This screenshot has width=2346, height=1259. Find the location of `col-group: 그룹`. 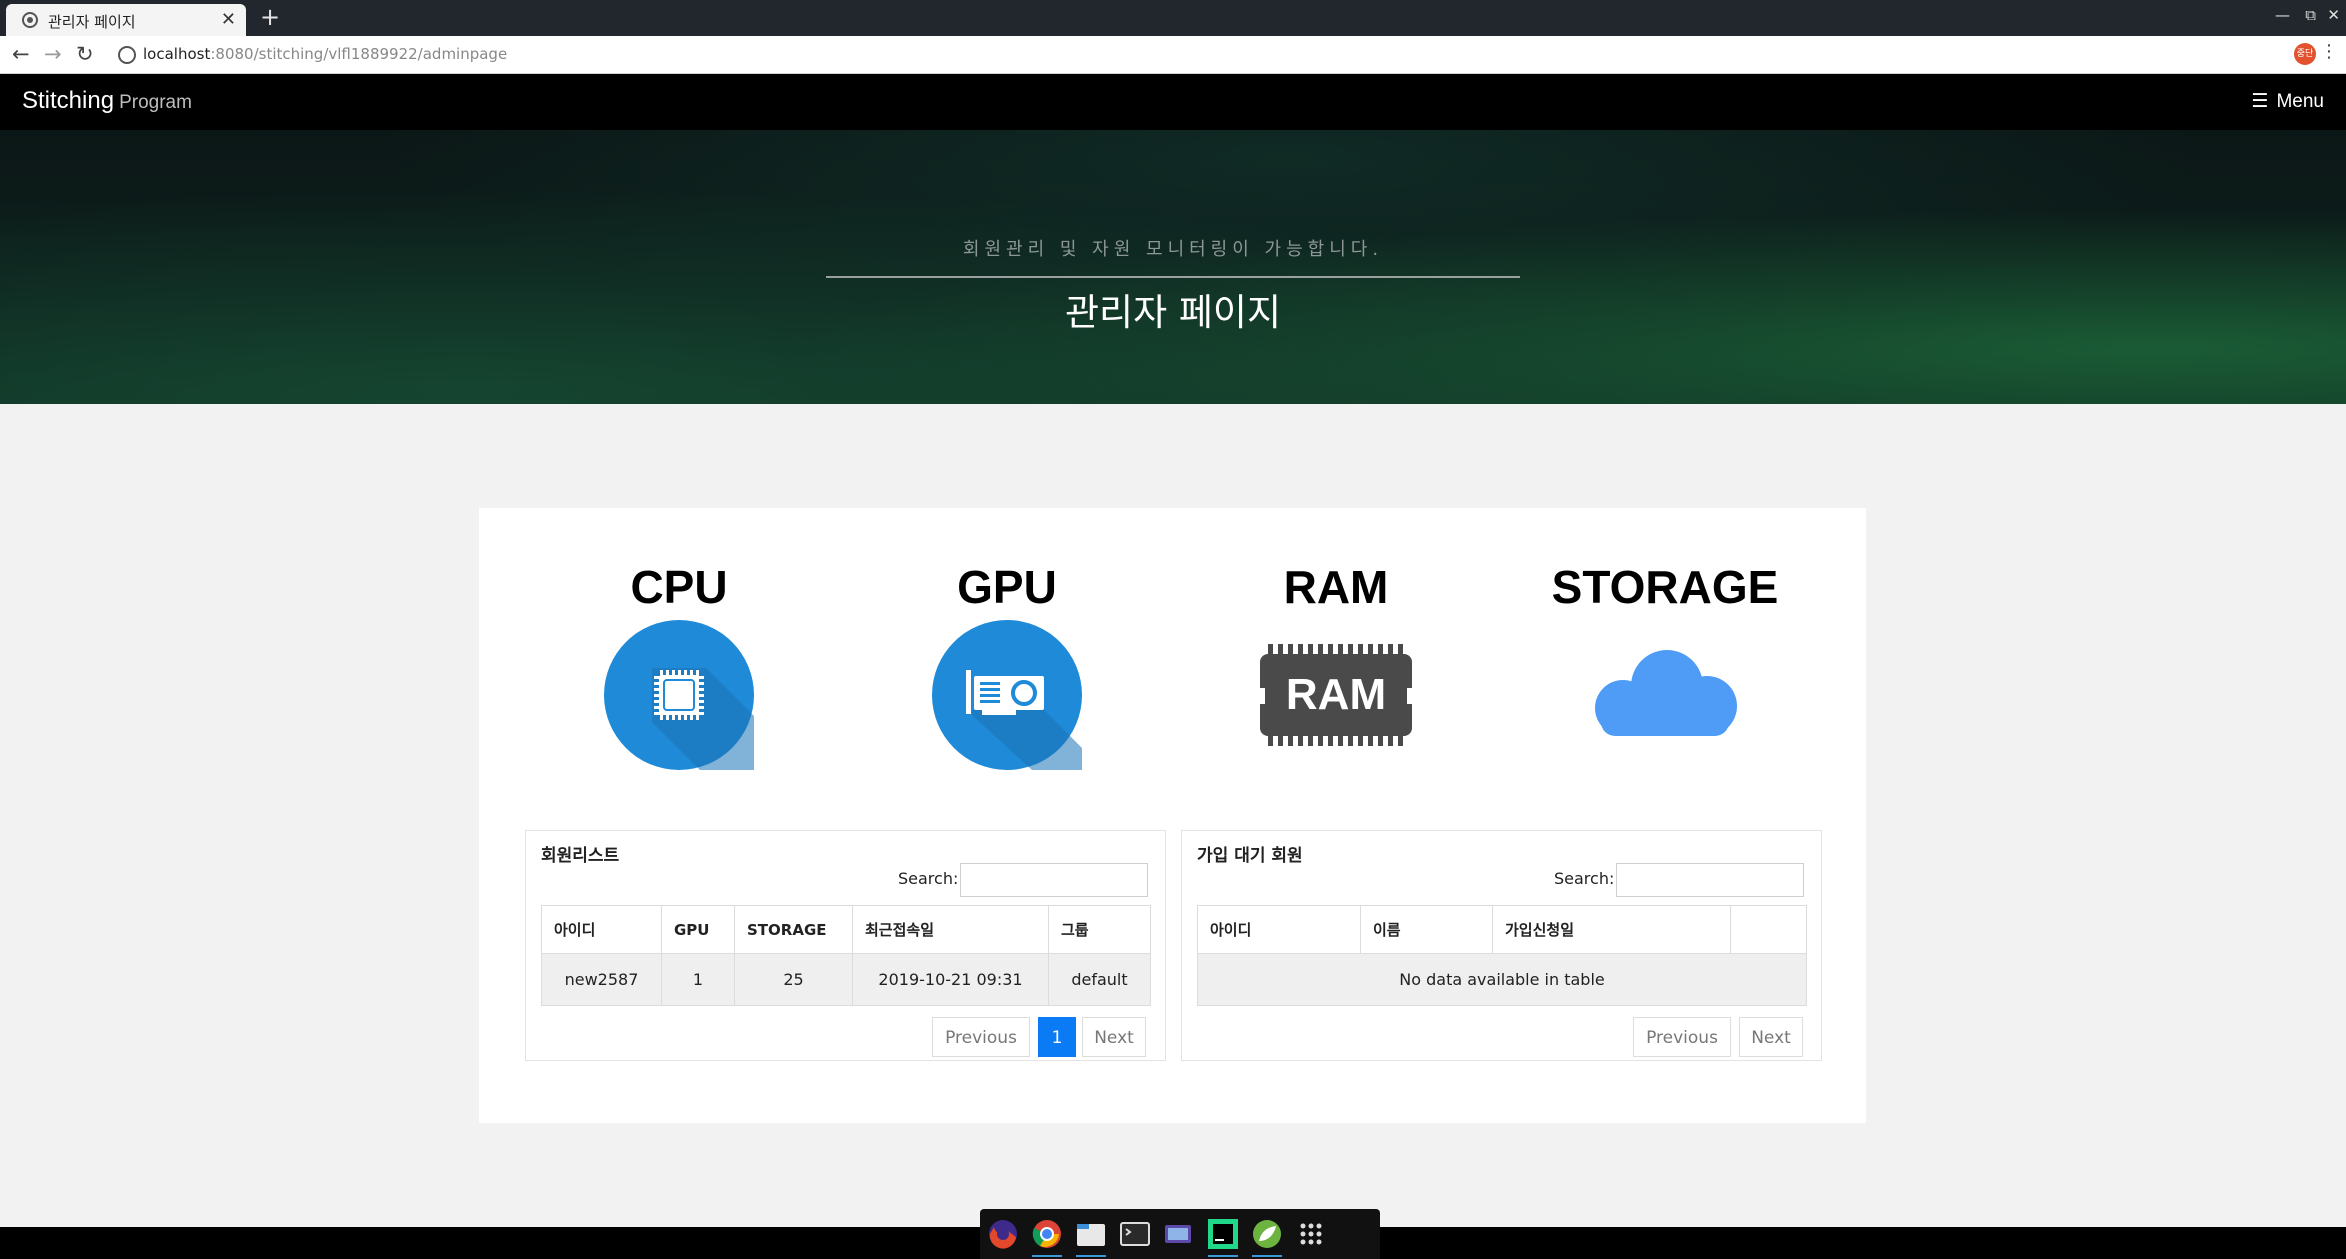

col-group: 그룹 is located at coordinates (1099, 929).